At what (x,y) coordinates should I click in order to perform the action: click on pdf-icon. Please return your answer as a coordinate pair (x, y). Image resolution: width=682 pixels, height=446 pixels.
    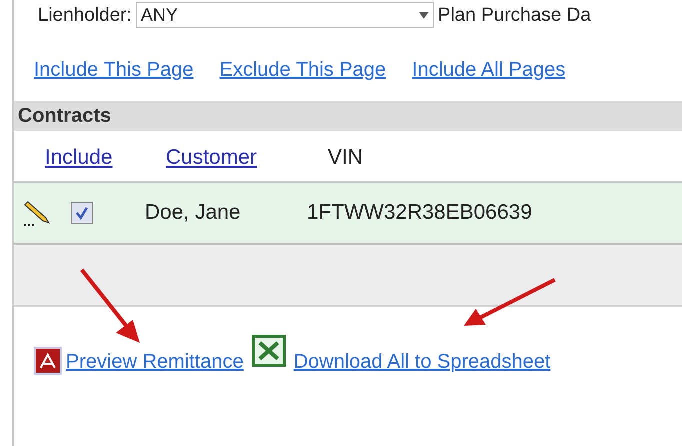
    Looking at the image, I should click on (48, 361).